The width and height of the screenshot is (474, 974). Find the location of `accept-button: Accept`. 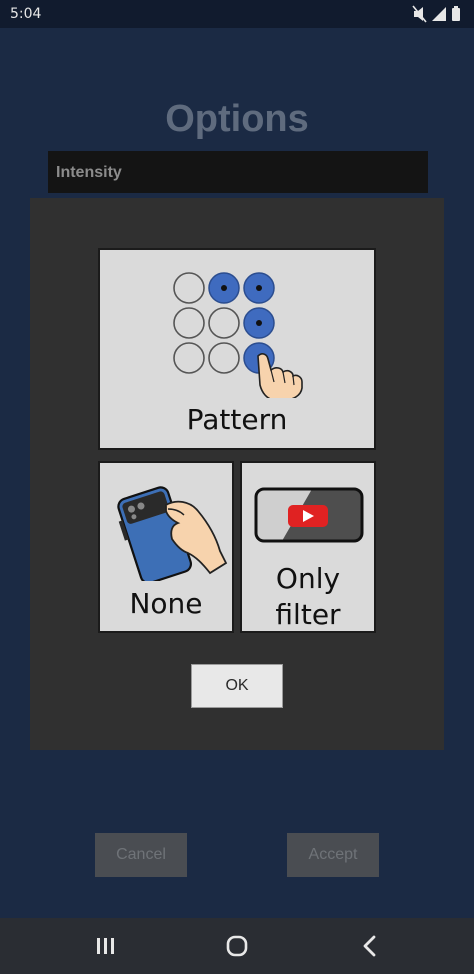

accept-button: Accept is located at coordinates (333, 855).